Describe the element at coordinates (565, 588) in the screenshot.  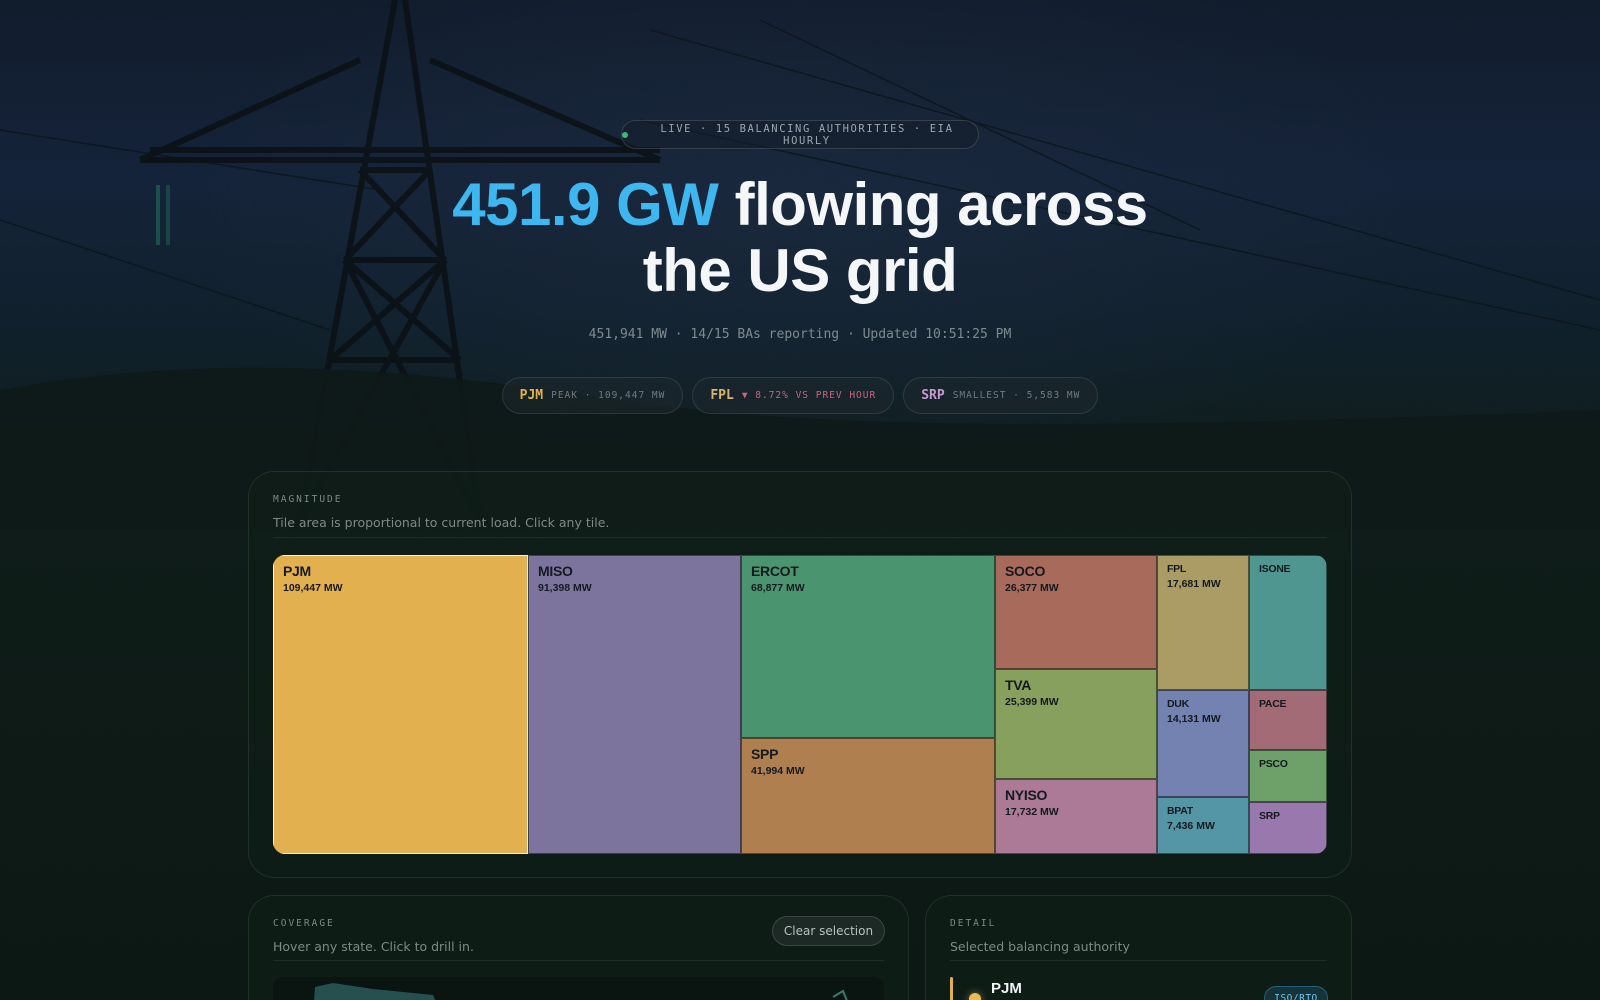
I see `tile-value: 91,398 MW` at that location.